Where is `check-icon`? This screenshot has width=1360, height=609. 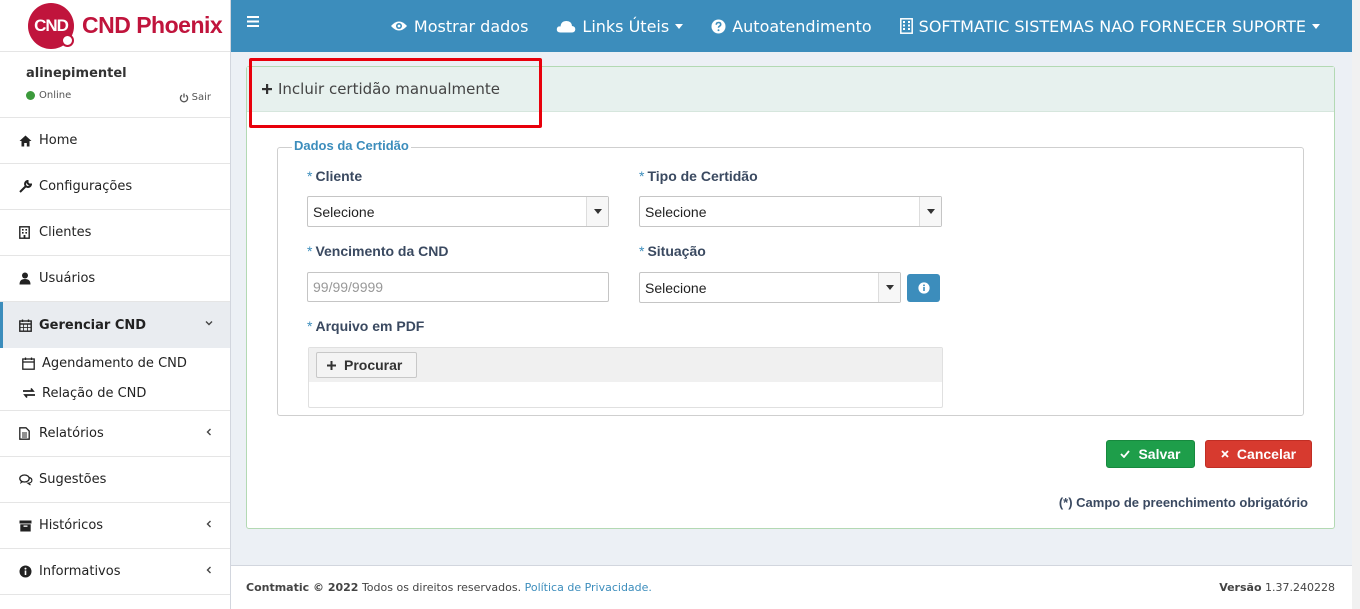
check-icon is located at coordinates (1125, 454).